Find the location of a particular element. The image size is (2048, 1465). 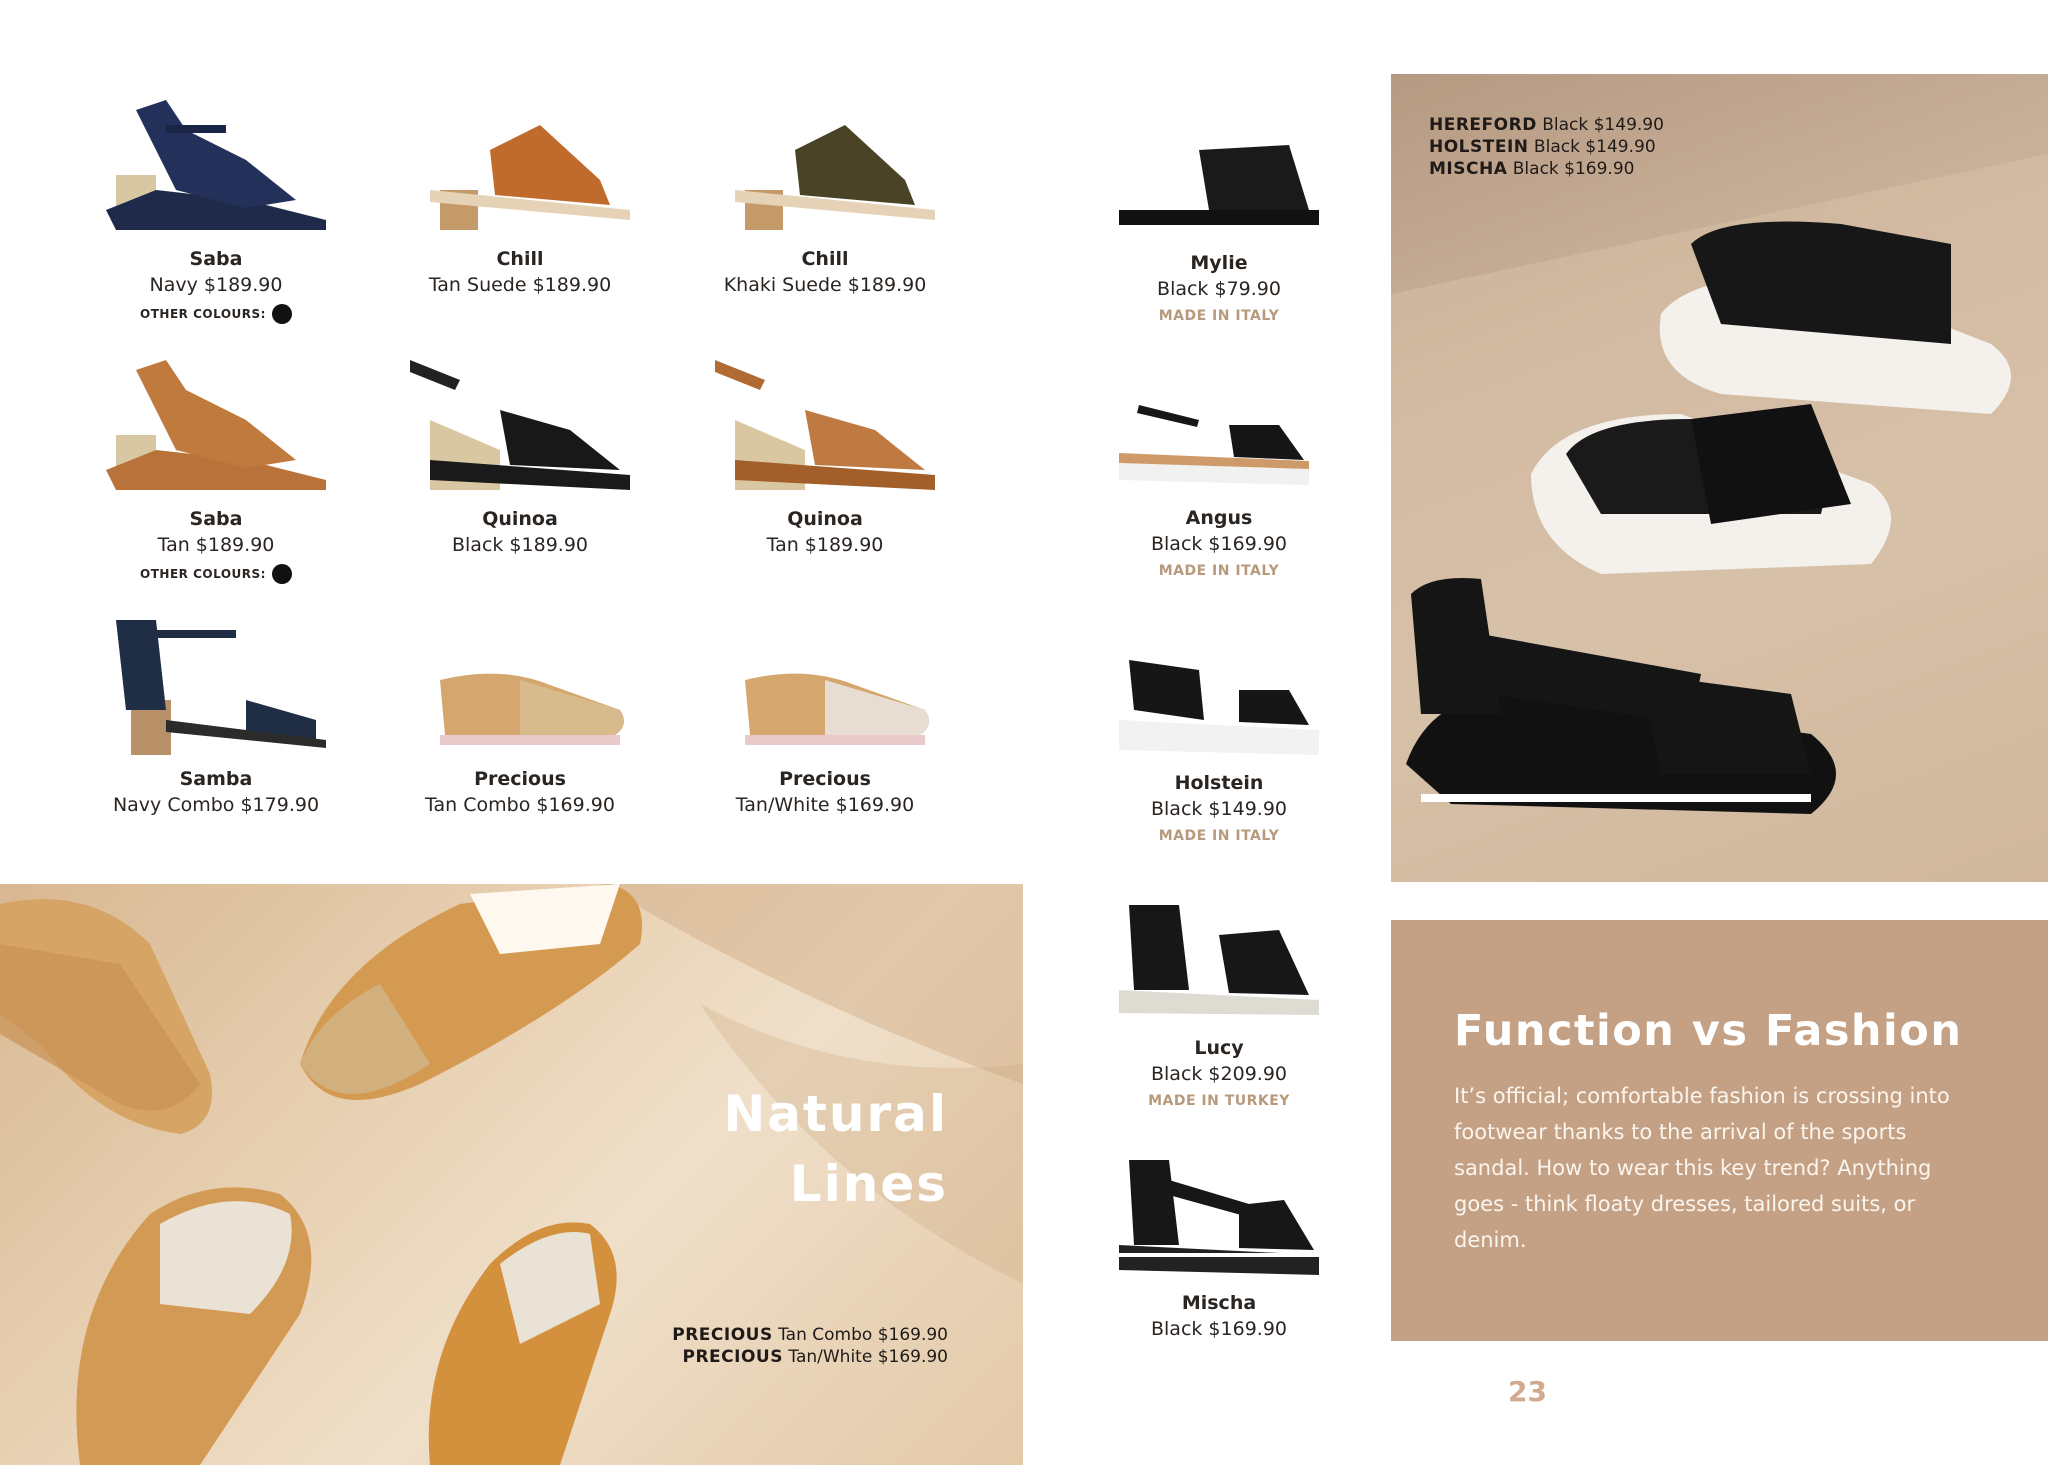

product-chill-tan: Chill Tan Suede $189.90 is located at coordinates (520, 194).